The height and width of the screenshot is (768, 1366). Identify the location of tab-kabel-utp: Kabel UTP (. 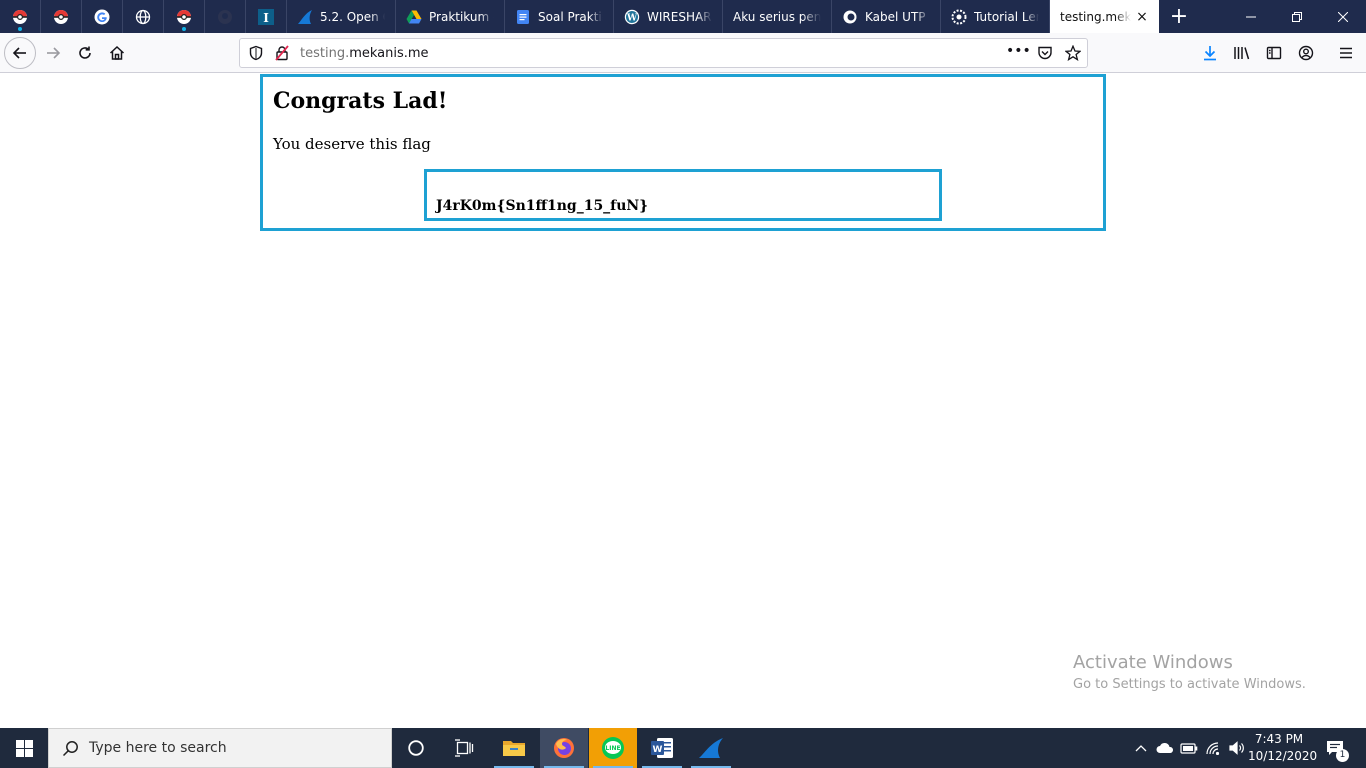
(886, 16).